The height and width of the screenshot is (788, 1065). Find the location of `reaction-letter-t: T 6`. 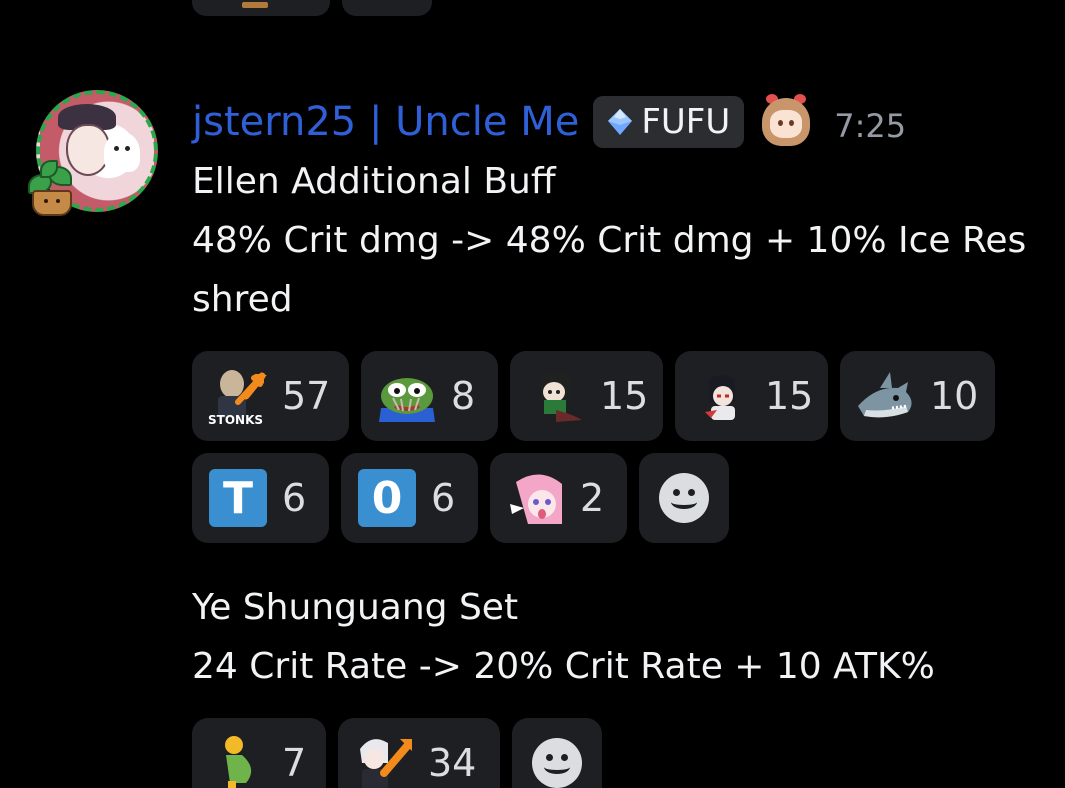

reaction-letter-t: T 6 is located at coordinates (260, 498).